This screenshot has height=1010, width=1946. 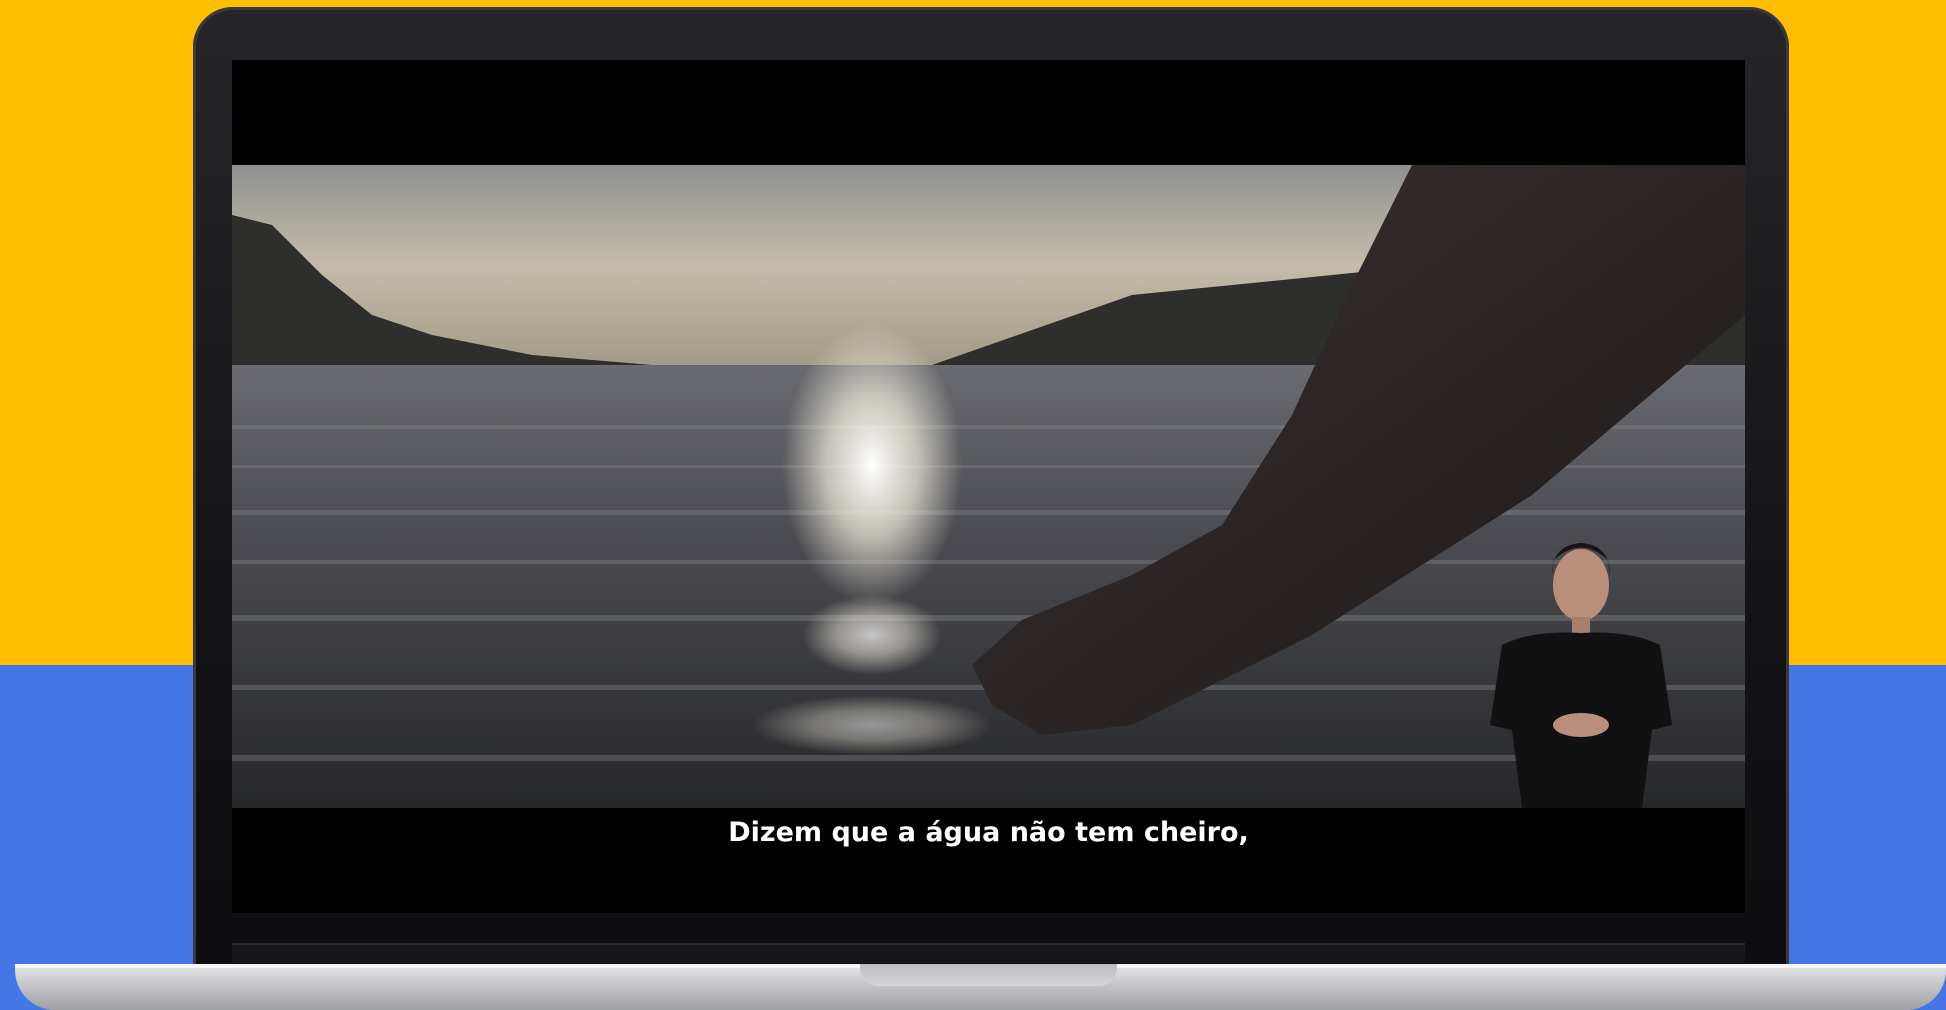 What do you see at coordinates (988, 832) in the screenshot?
I see `video-subtitle: Dizem que a água não tem cheiro,` at bounding box center [988, 832].